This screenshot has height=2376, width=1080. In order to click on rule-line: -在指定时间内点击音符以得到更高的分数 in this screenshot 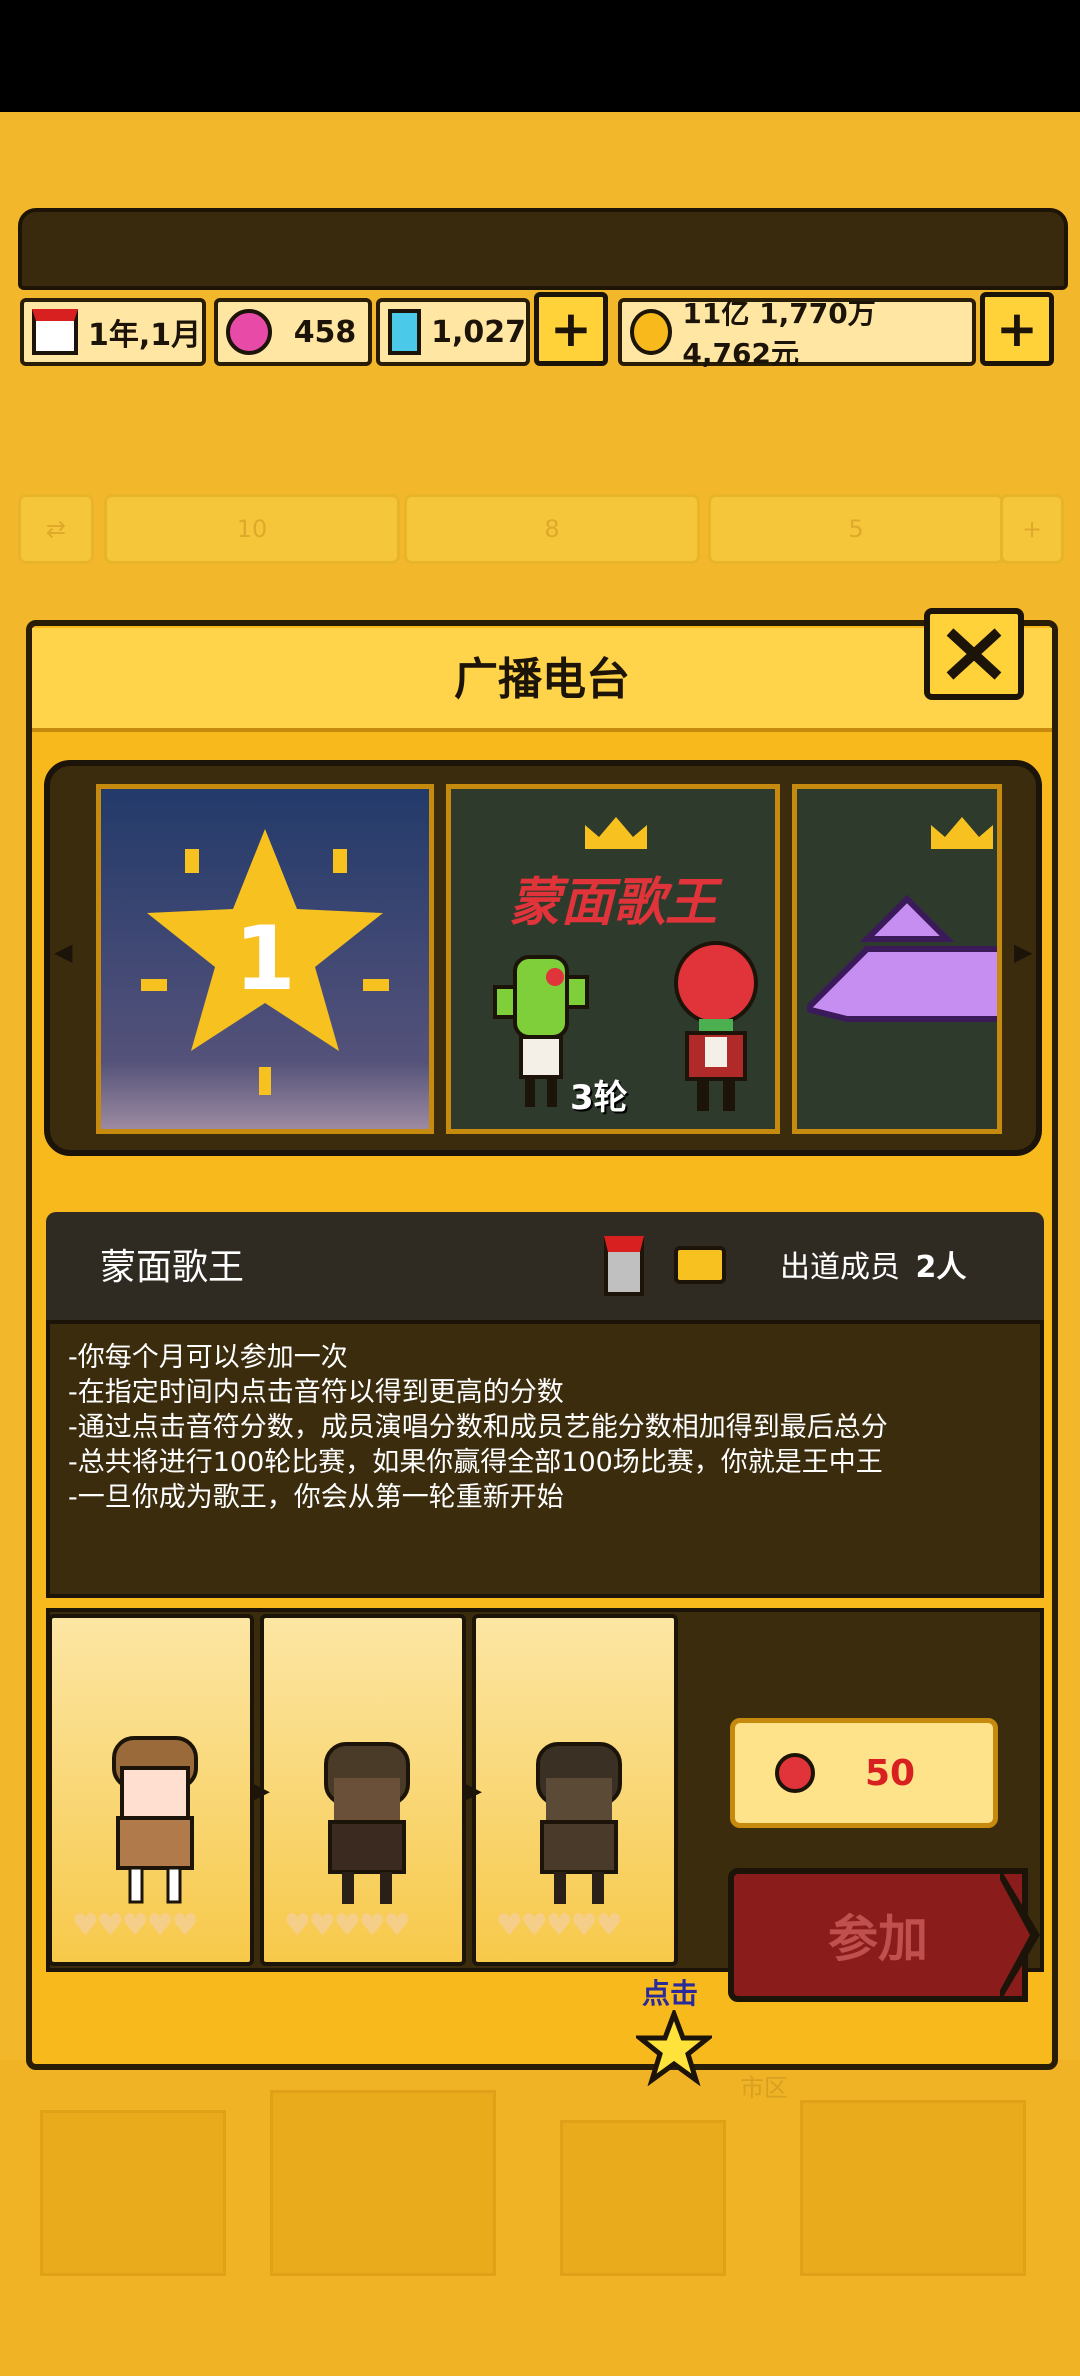, I will do `click(316, 1392)`.